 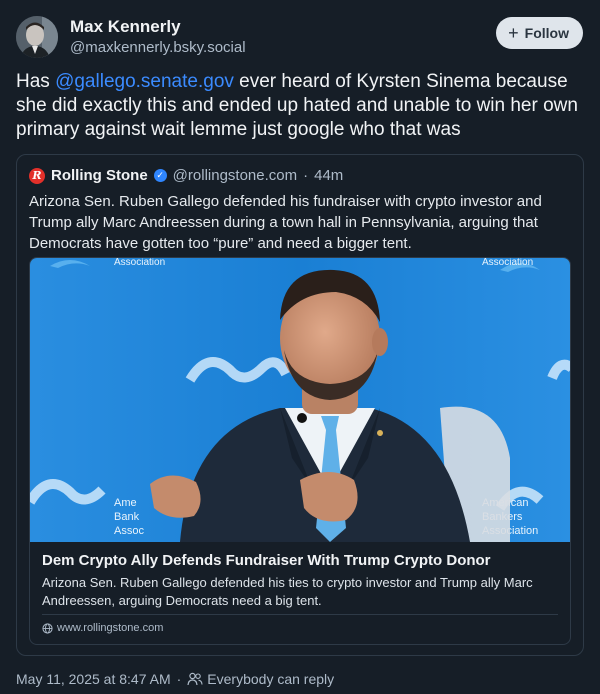 What do you see at coordinates (513, 32) in the screenshot?
I see `plus-icon: +` at bounding box center [513, 32].